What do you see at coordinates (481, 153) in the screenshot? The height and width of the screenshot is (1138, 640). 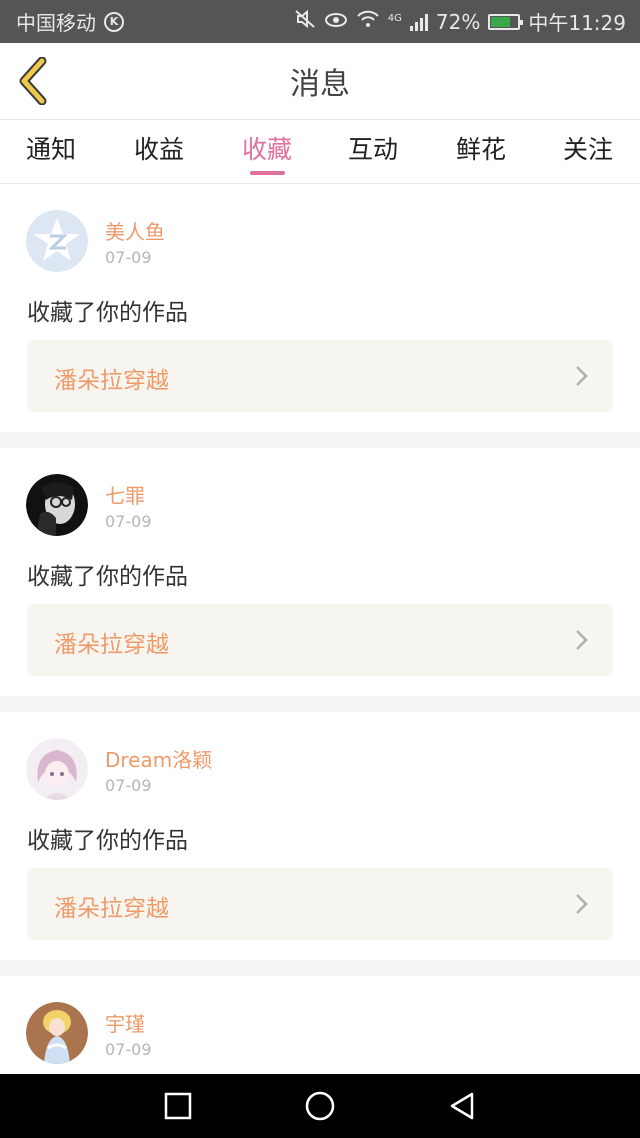 I see `tab-flowers: 鲜花` at bounding box center [481, 153].